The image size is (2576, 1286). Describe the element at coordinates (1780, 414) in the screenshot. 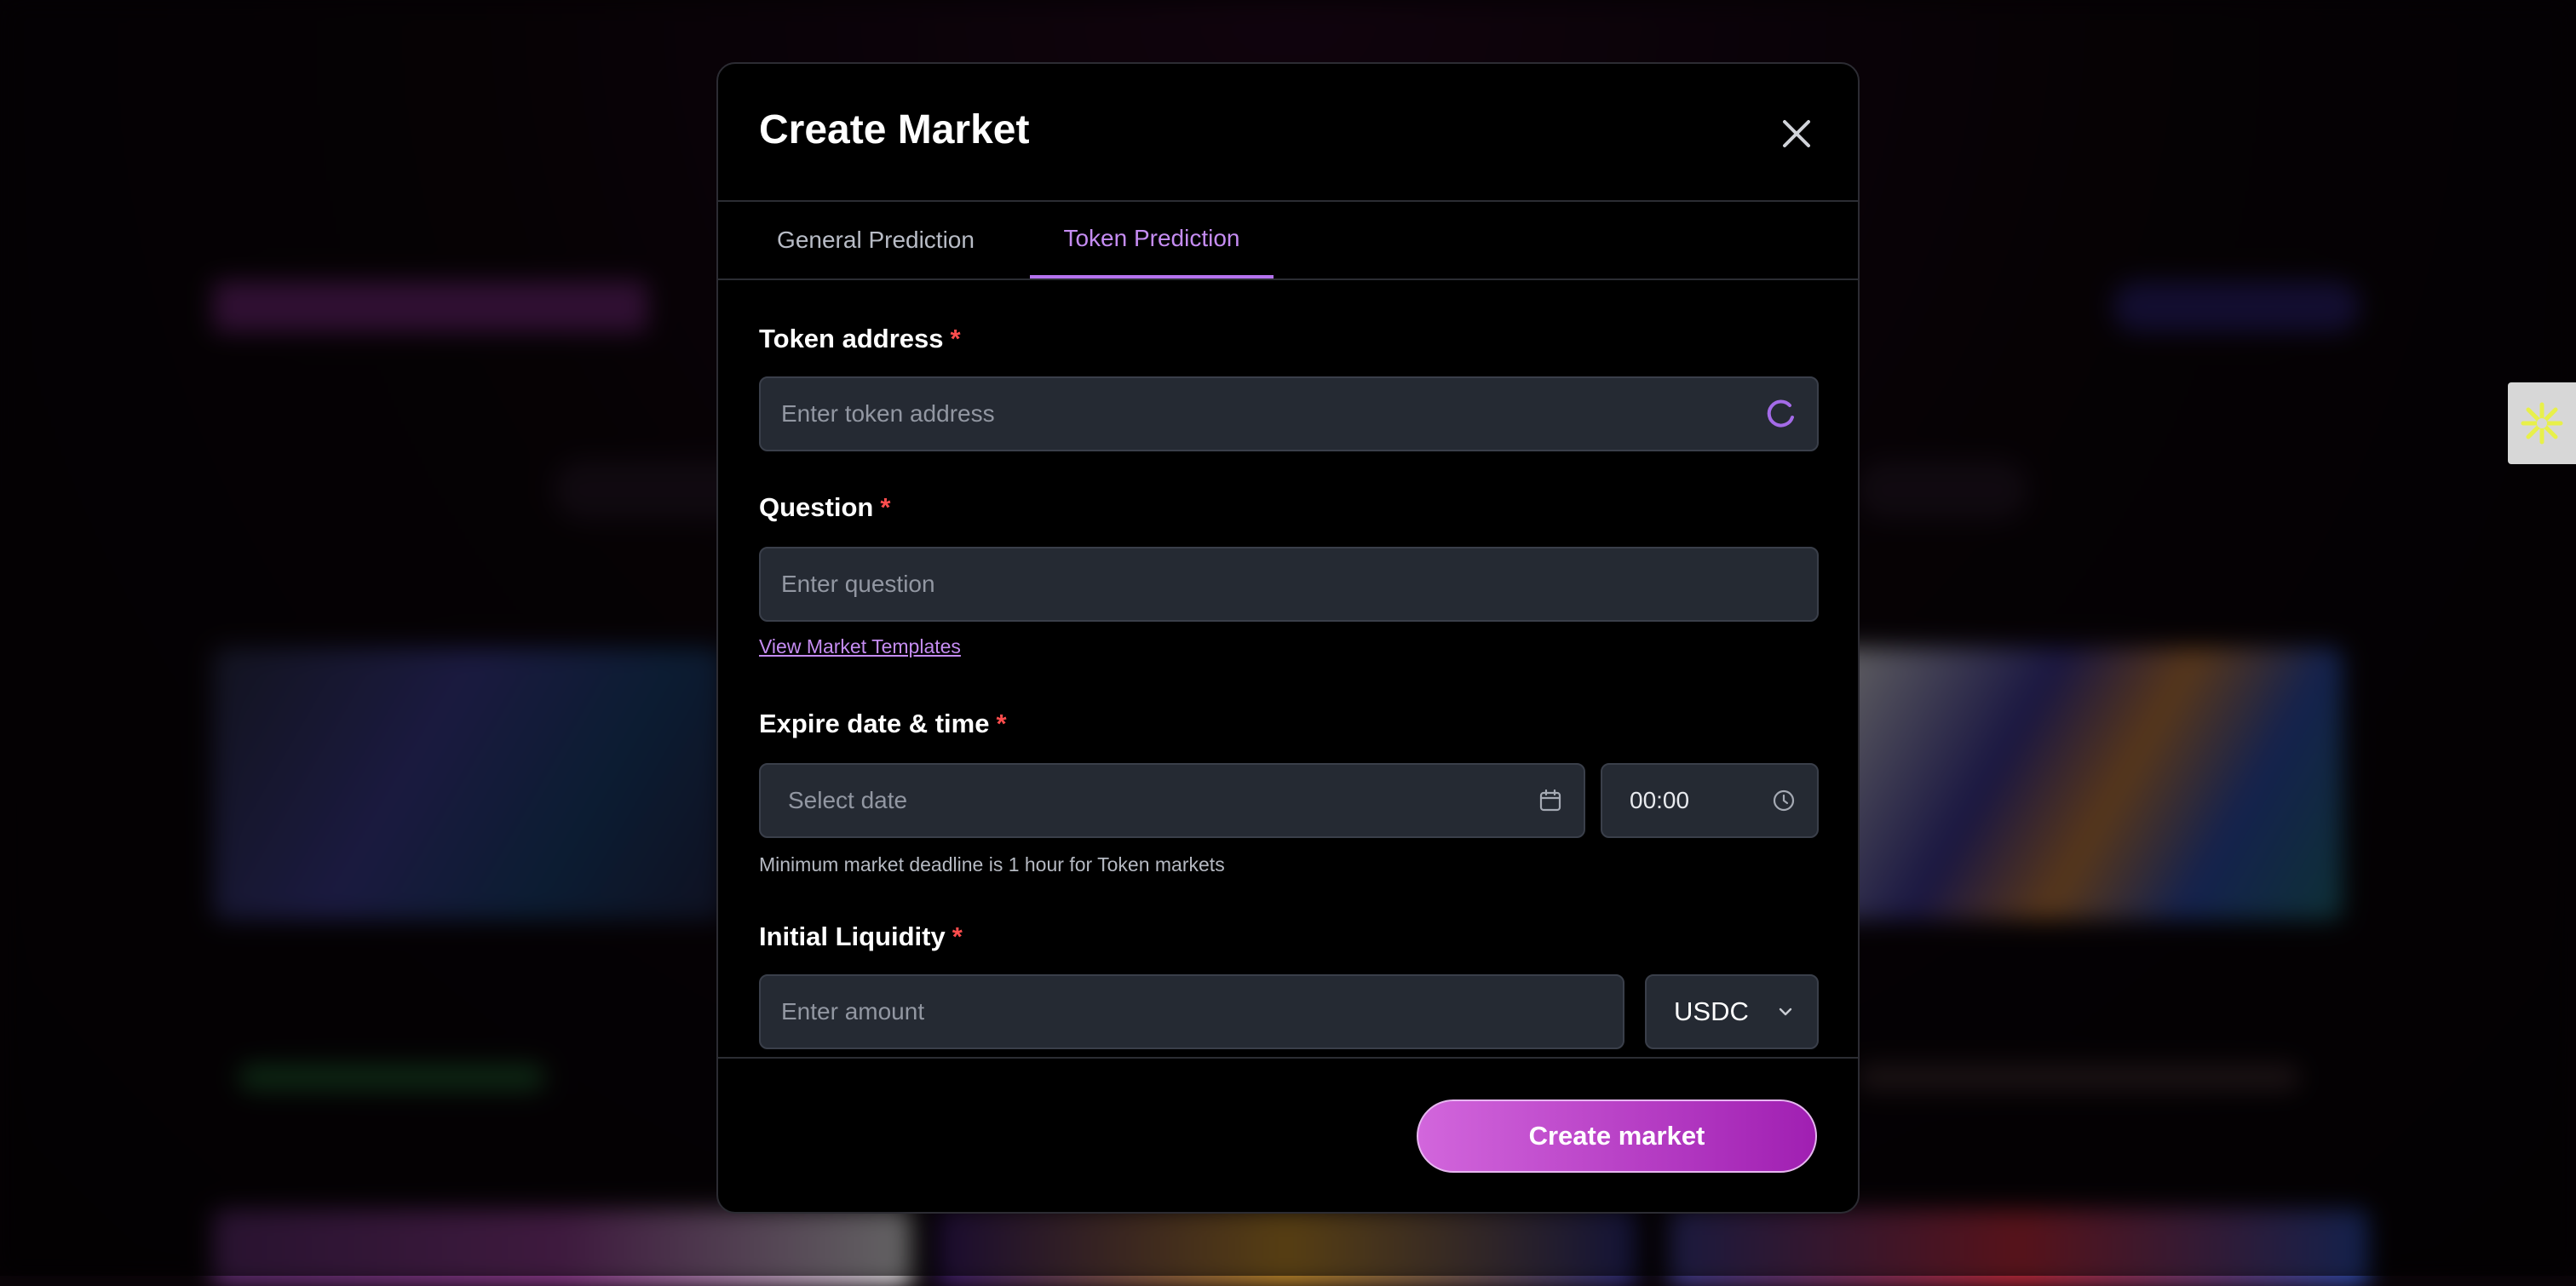

I see `loading-spinner-icon` at that location.